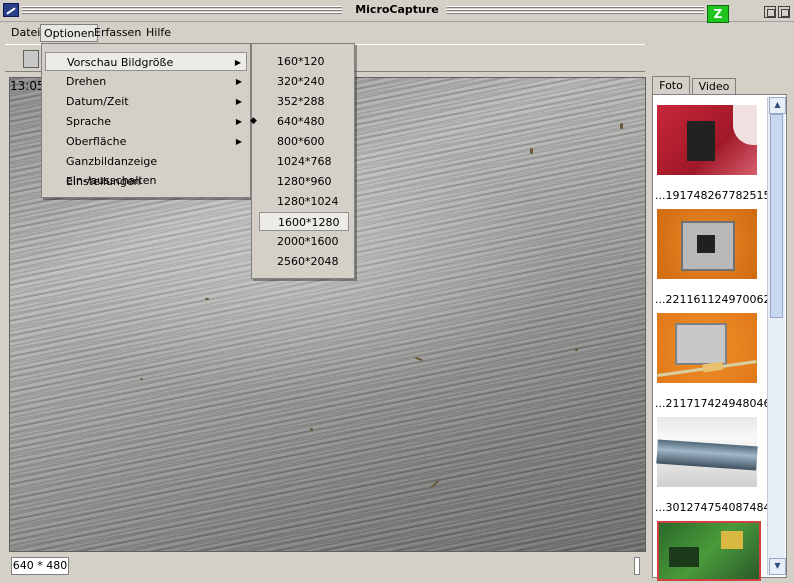 This screenshot has width=794, height=583. Describe the element at coordinates (146, 61) in the screenshot. I see `menu-item-vorschau-bildgroesse: Vorschau Bildgröße ▶` at that location.